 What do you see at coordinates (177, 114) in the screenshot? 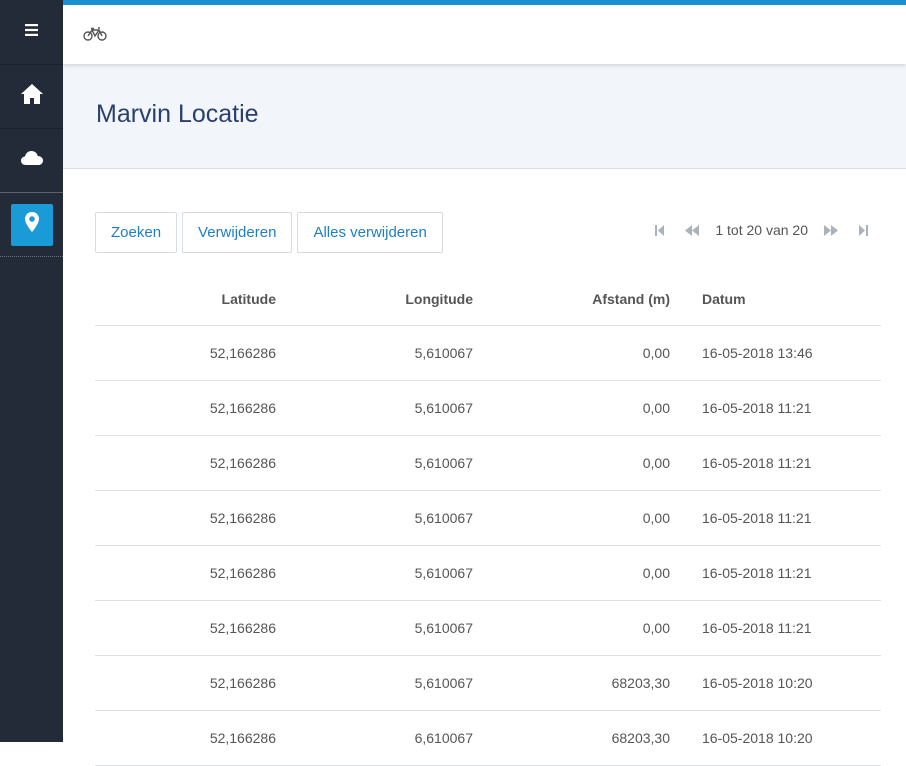
I see `page-title: Marvin Locatie` at bounding box center [177, 114].